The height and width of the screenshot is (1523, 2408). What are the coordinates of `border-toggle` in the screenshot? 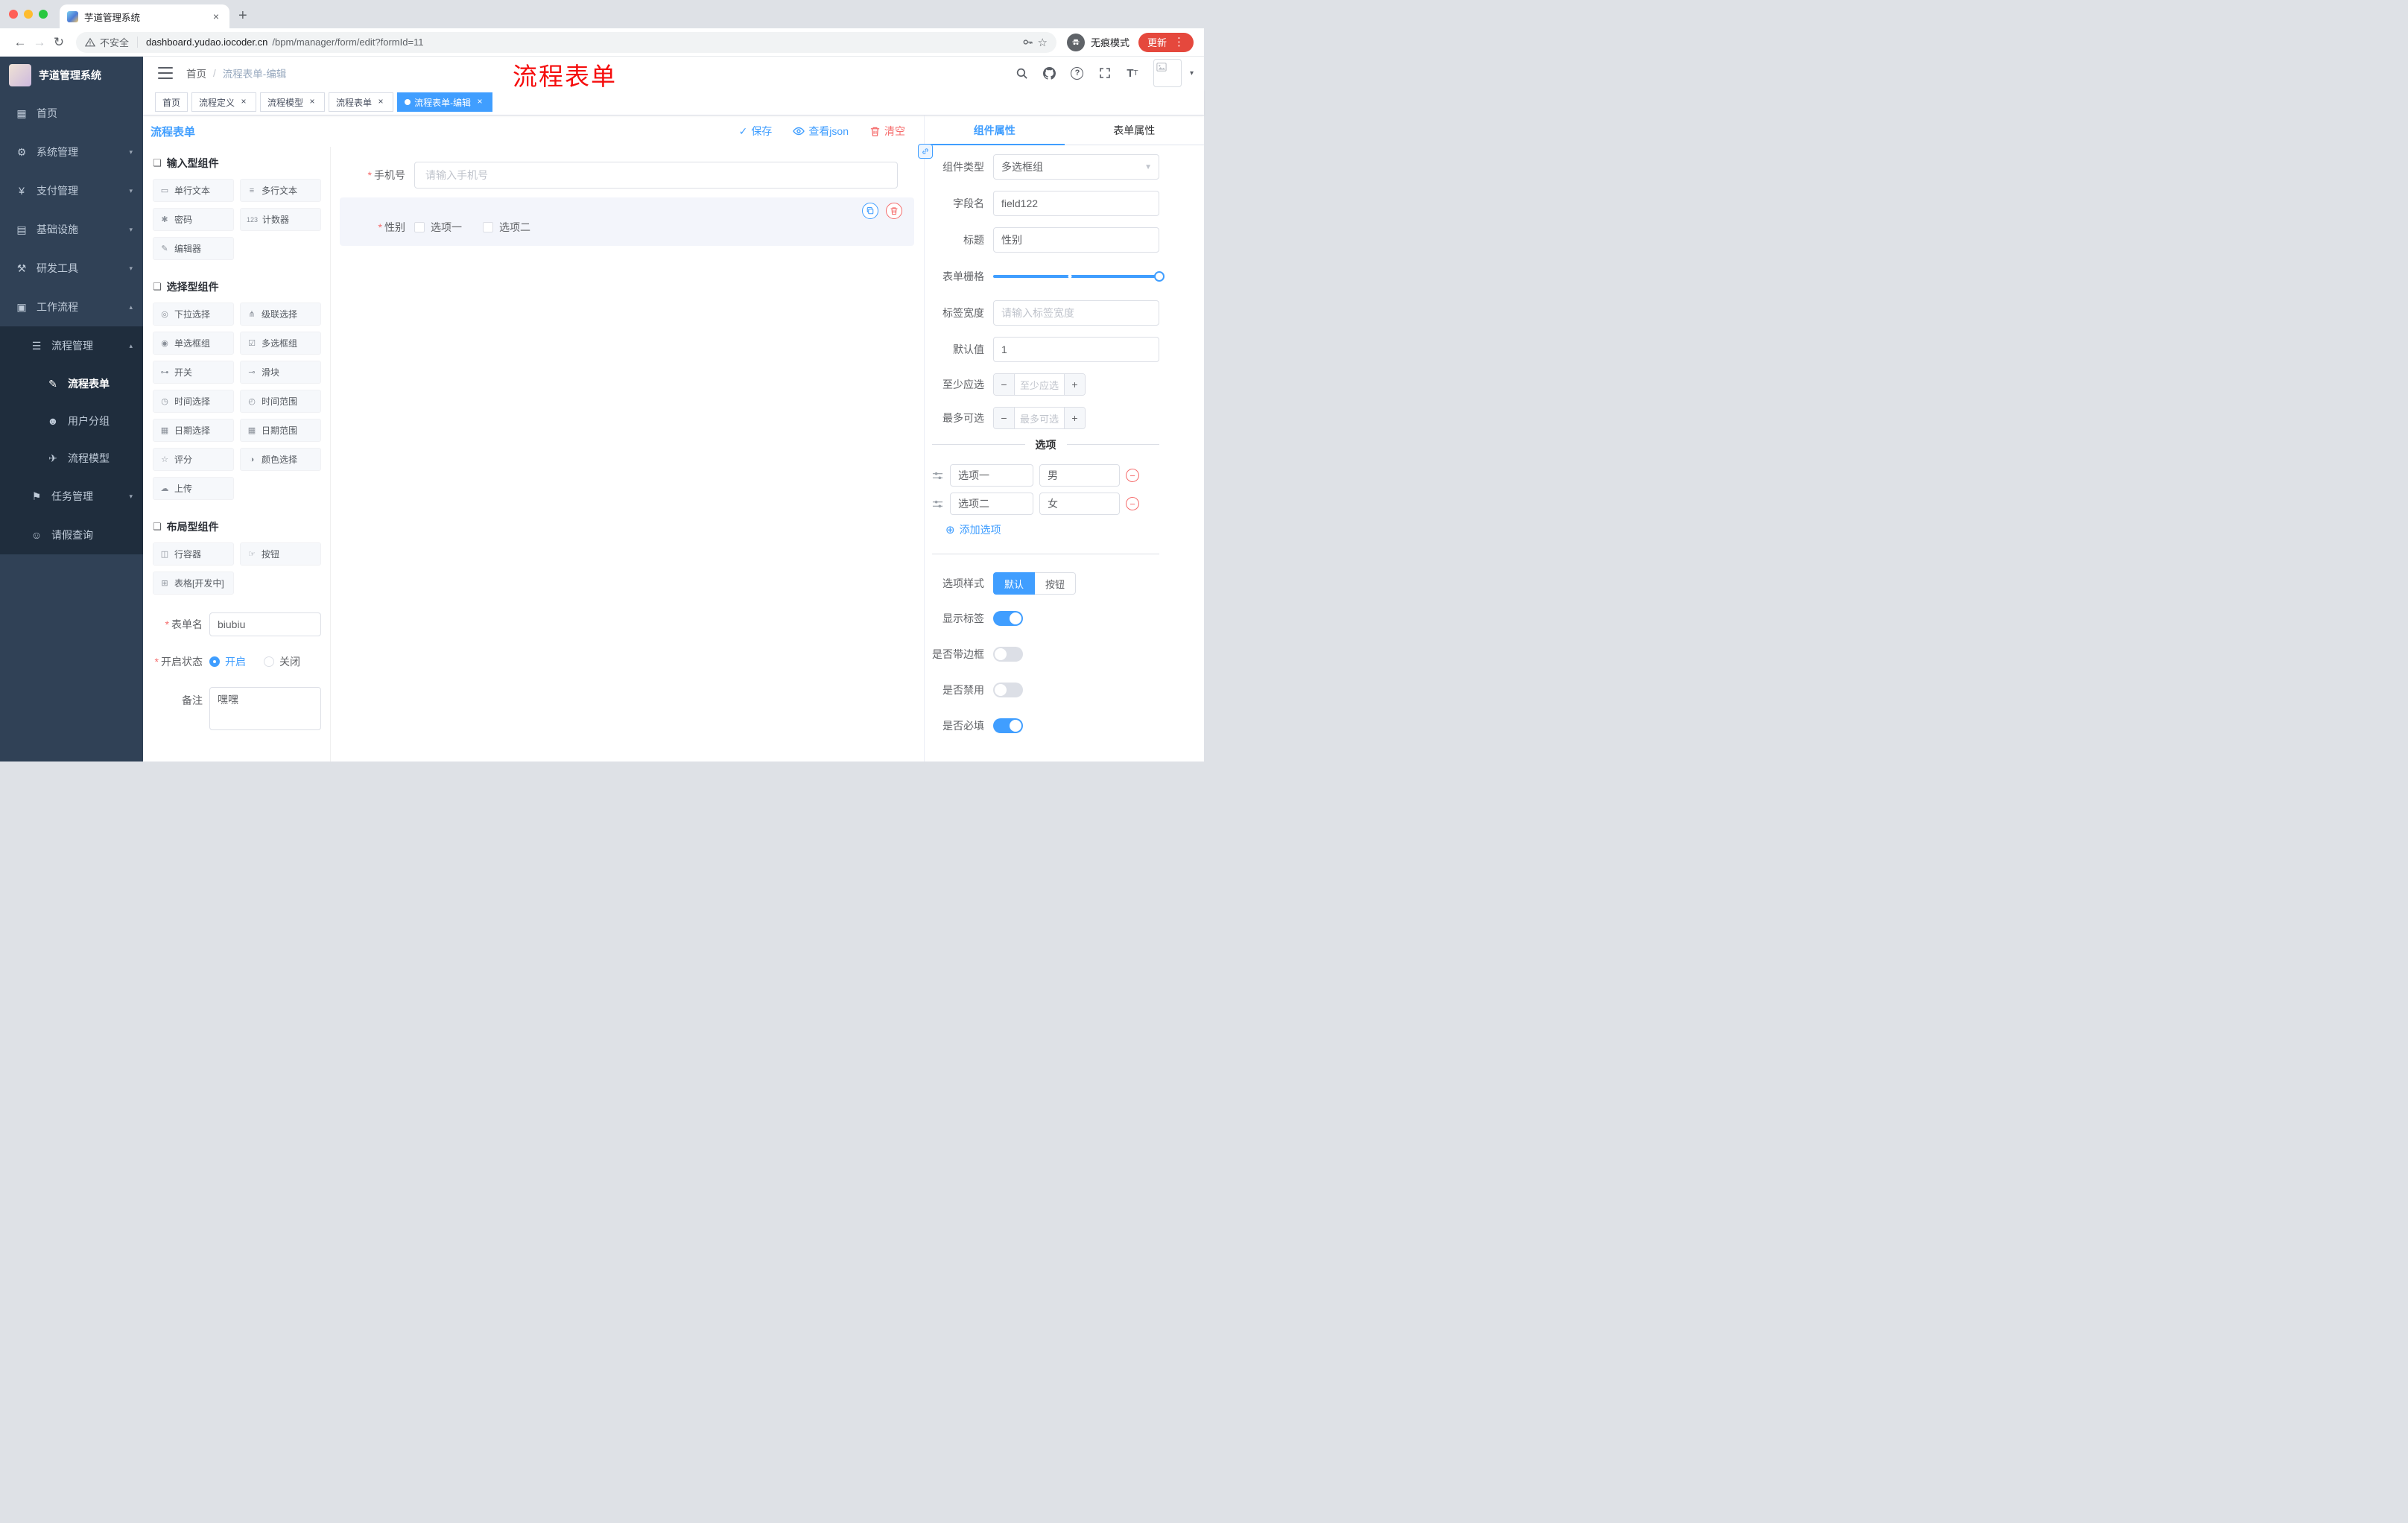 It's located at (1008, 655).